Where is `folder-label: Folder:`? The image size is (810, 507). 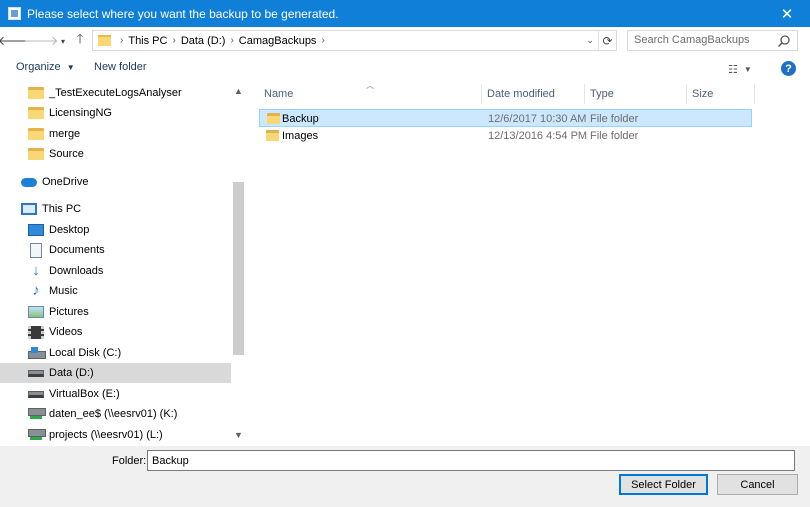
folder-label: Folder: is located at coordinates (129, 461).